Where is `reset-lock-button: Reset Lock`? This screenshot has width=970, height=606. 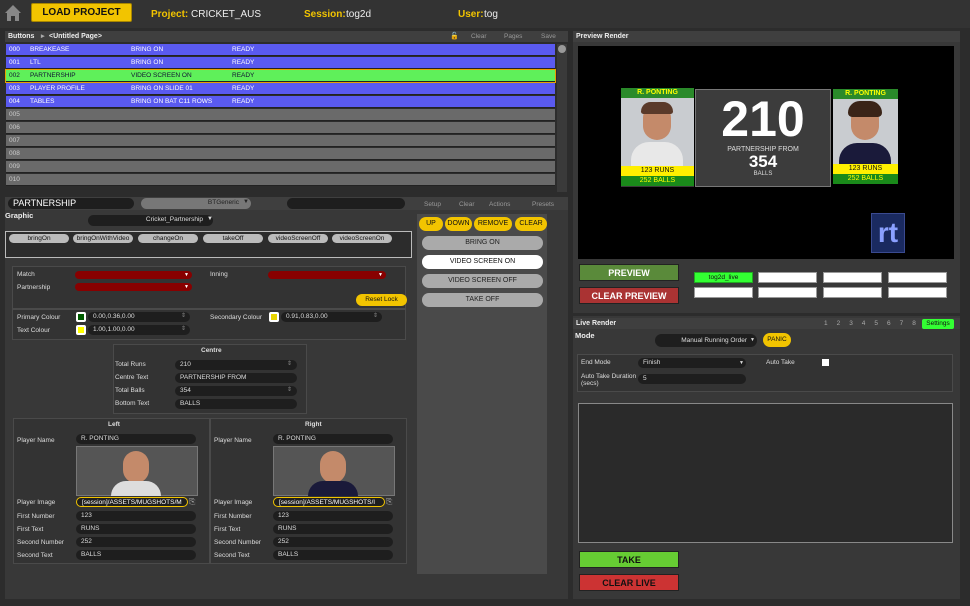 reset-lock-button: Reset Lock is located at coordinates (381, 300).